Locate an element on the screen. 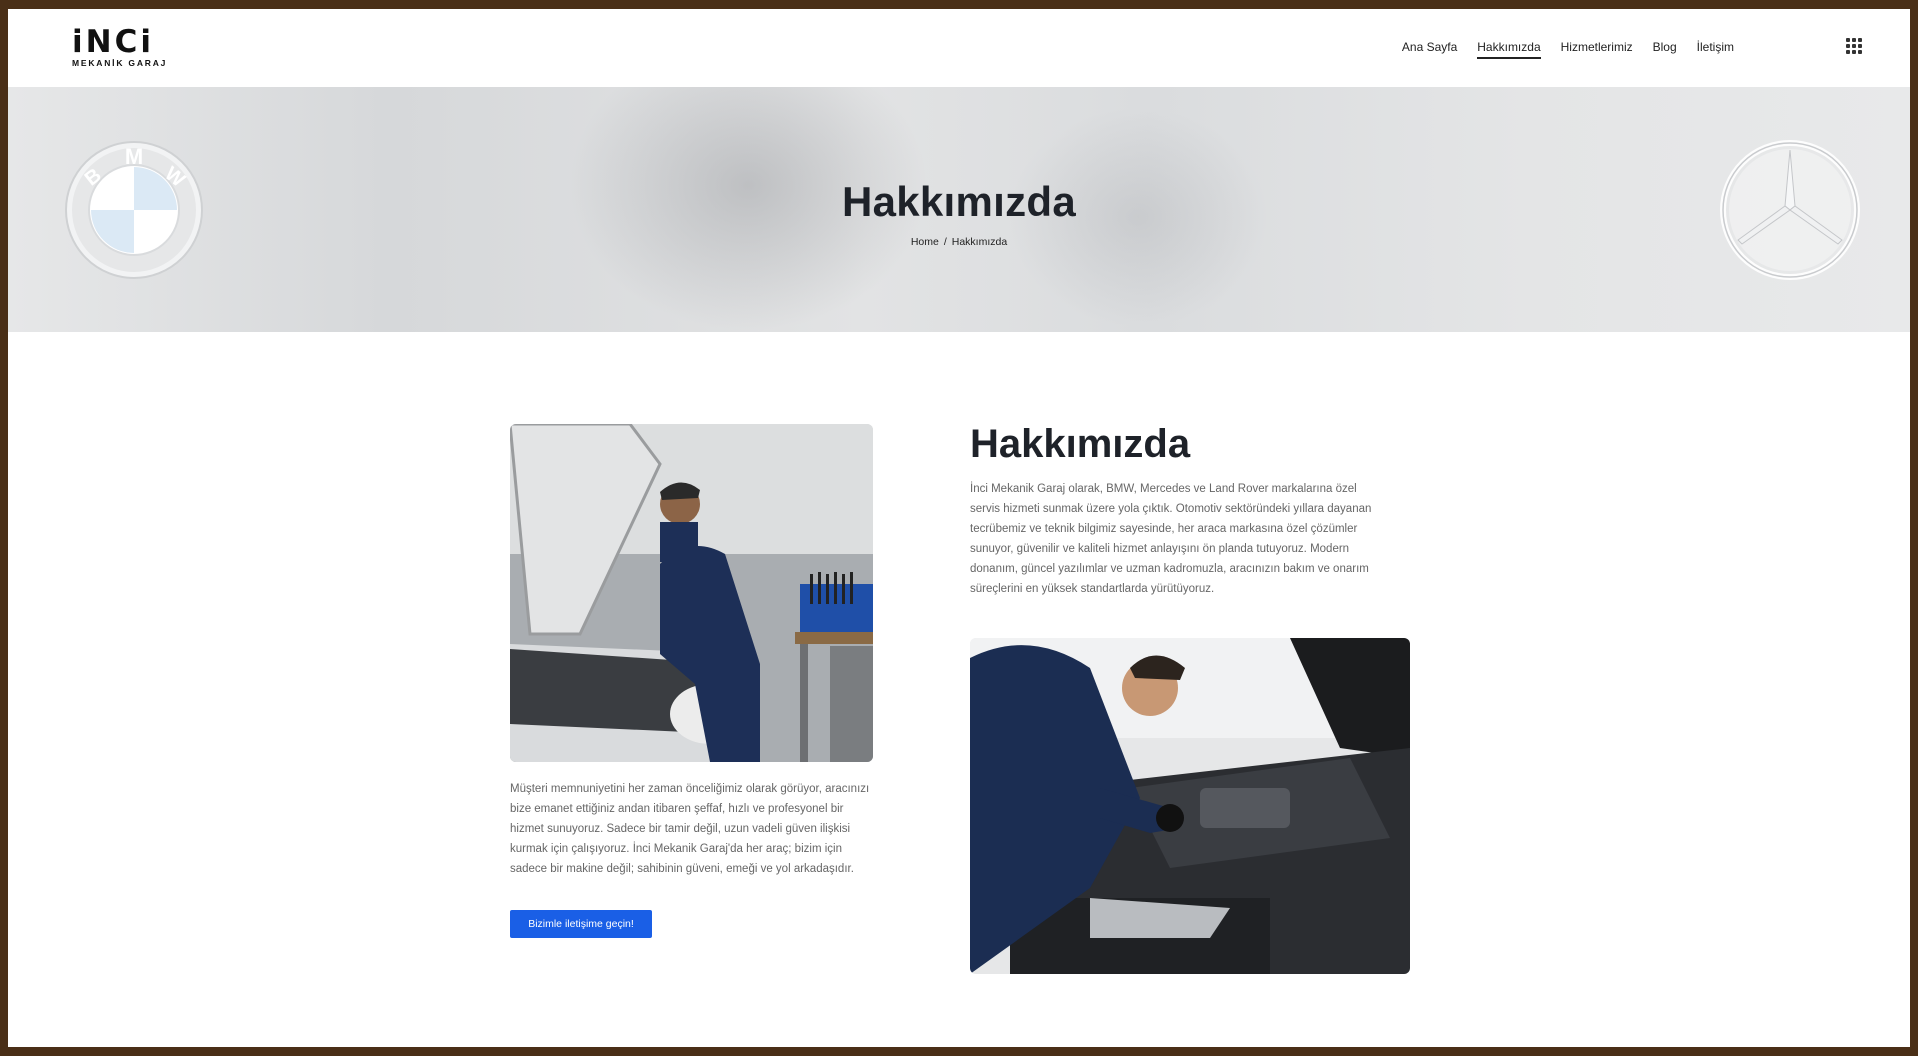 This screenshot has height=1056, width=1918. breadcrumb-home: Home is located at coordinates (925, 242).